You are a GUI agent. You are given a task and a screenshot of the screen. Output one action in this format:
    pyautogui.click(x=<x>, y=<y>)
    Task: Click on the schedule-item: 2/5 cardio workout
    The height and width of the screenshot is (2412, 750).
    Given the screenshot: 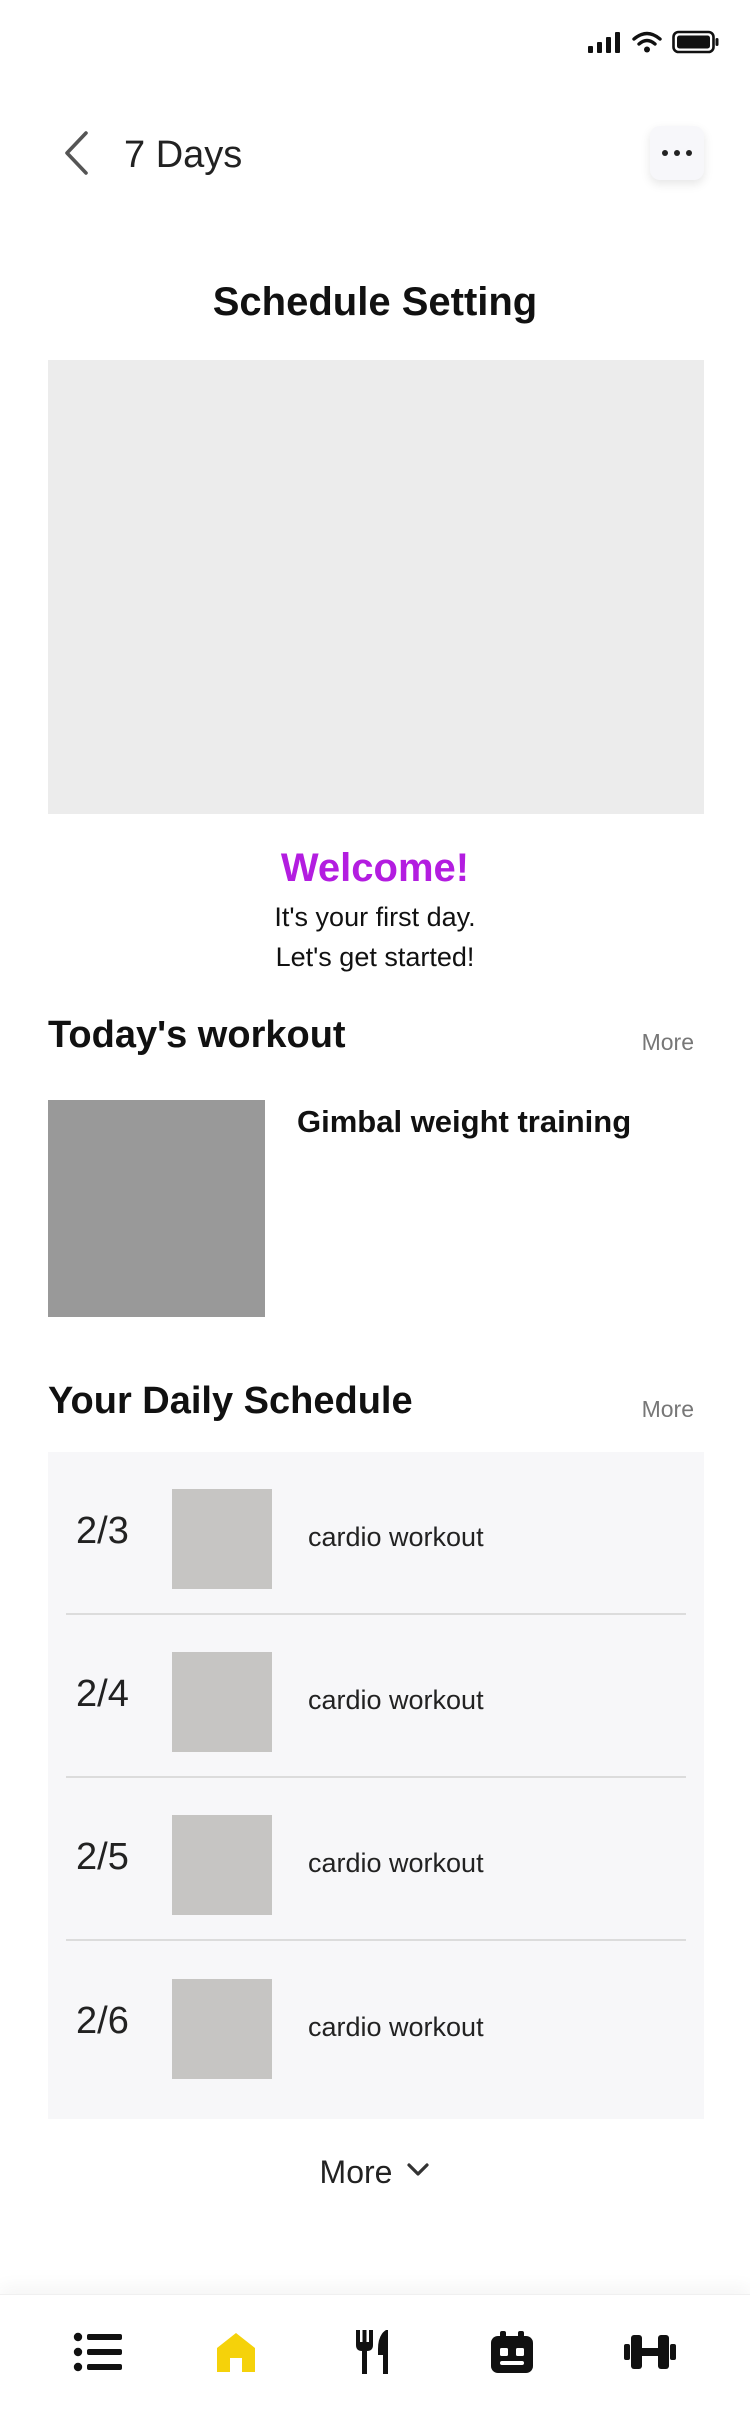 What is the action you would take?
    pyautogui.click(x=376, y=1859)
    